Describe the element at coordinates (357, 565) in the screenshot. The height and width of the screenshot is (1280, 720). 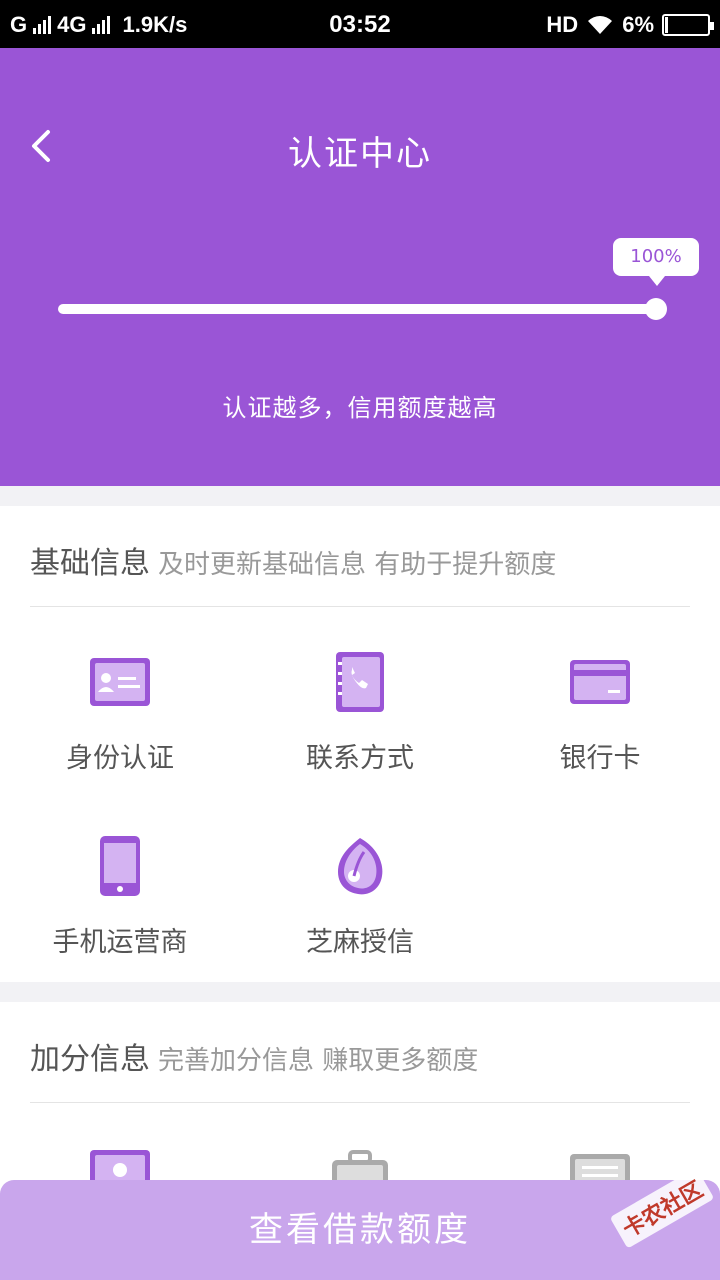
I see `basic-info-hint: 及时更新基础信息 有助于提升额度` at that location.